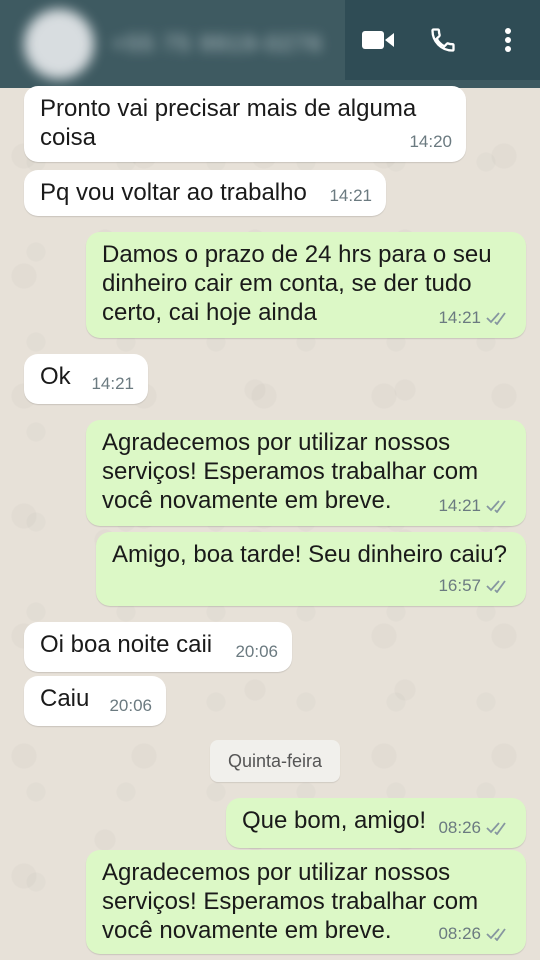  What do you see at coordinates (86, 379) in the screenshot?
I see `message-bubble-incoming: Ok 14:21` at bounding box center [86, 379].